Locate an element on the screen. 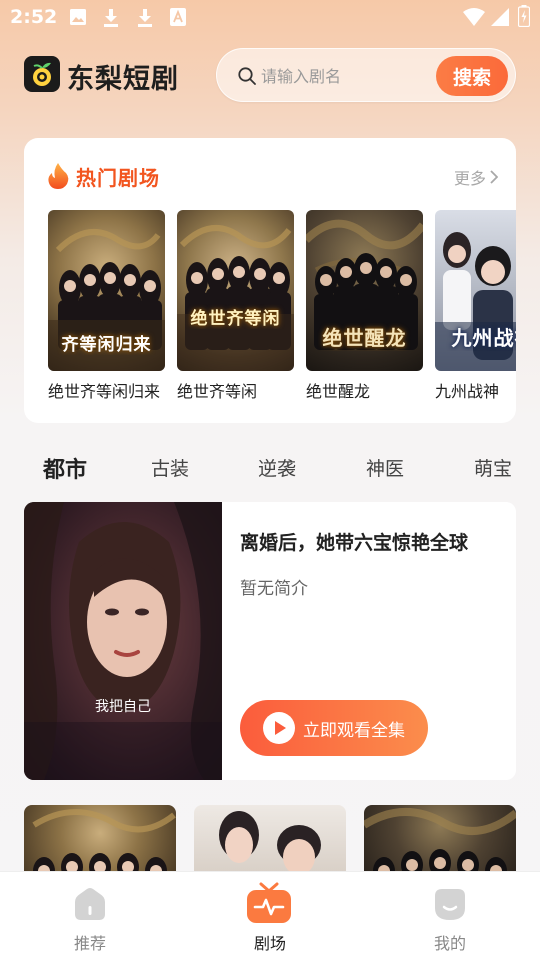 The width and height of the screenshot is (540, 960). status-bar: 2:52 is located at coordinates (270, 18).